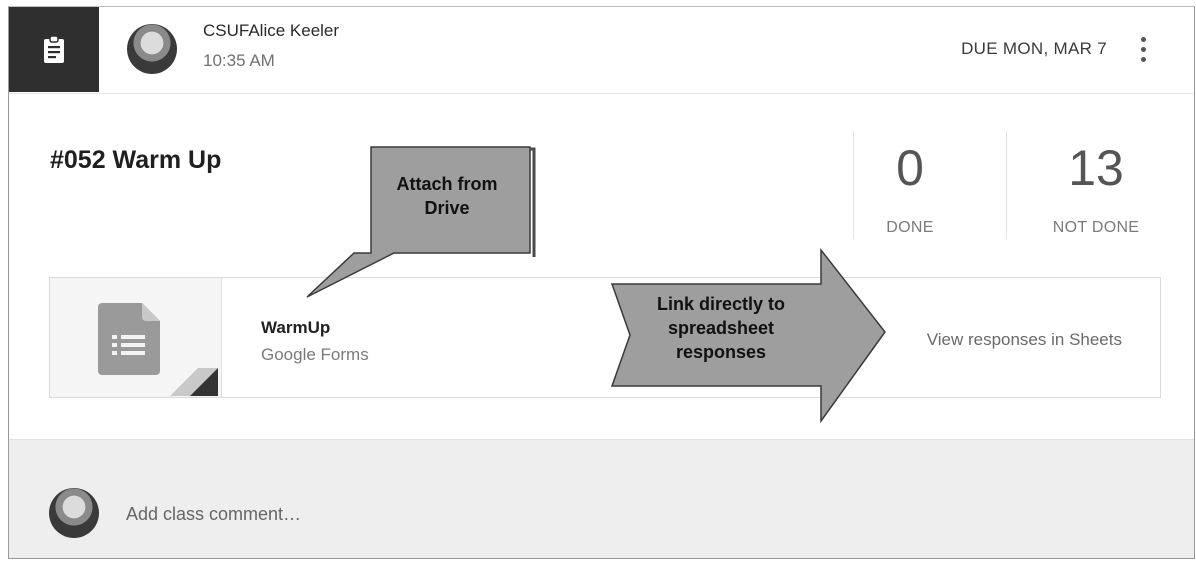  Describe the element at coordinates (194, 382) in the screenshot. I see `drive-shortcut-corner-icon` at that location.